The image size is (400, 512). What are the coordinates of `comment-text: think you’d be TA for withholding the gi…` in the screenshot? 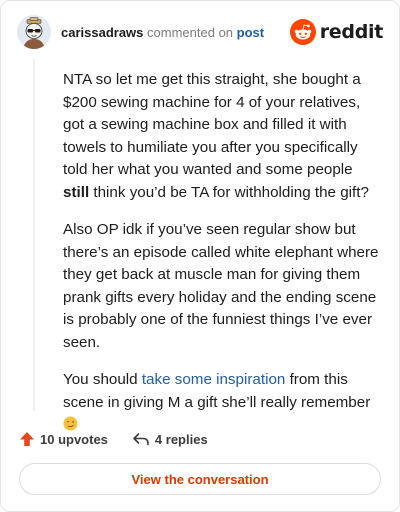 It's located at (229, 192).